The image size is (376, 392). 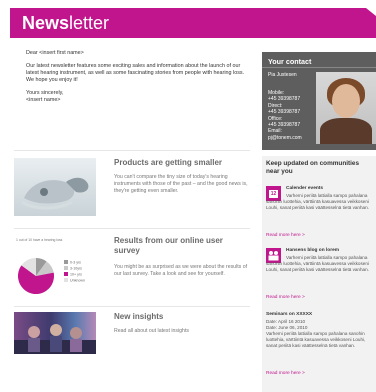 What do you see at coordinates (45, 93) in the screenshot?
I see `closing: Yours sincerely,` at bounding box center [45, 93].